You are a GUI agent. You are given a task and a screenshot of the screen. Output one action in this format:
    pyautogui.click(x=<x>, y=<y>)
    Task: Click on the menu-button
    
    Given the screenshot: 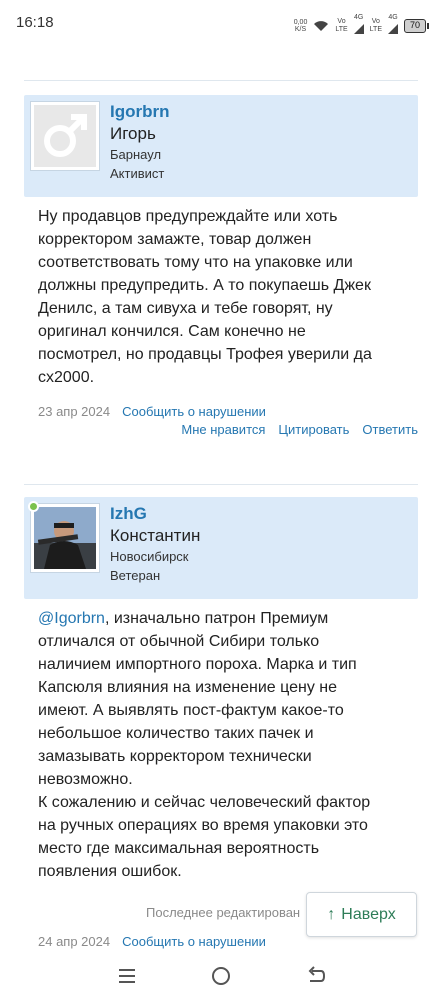 What is the action you would take?
    pyautogui.click(x=127, y=976)
    